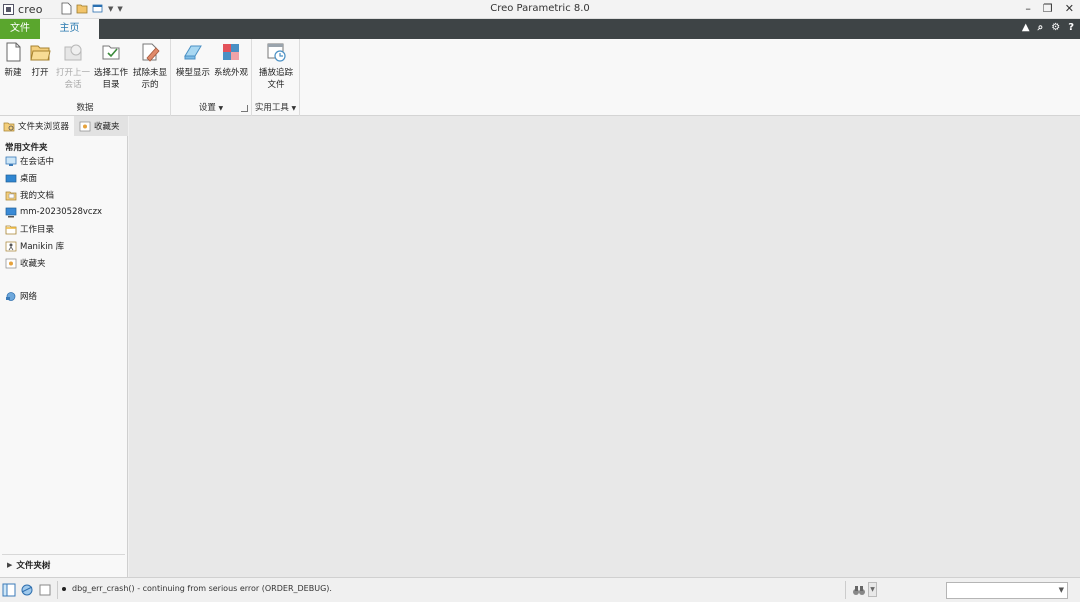 The height and width of the screenshot is (602, 1080). I want to click on play-trail-file-icon, so click(276, 52).